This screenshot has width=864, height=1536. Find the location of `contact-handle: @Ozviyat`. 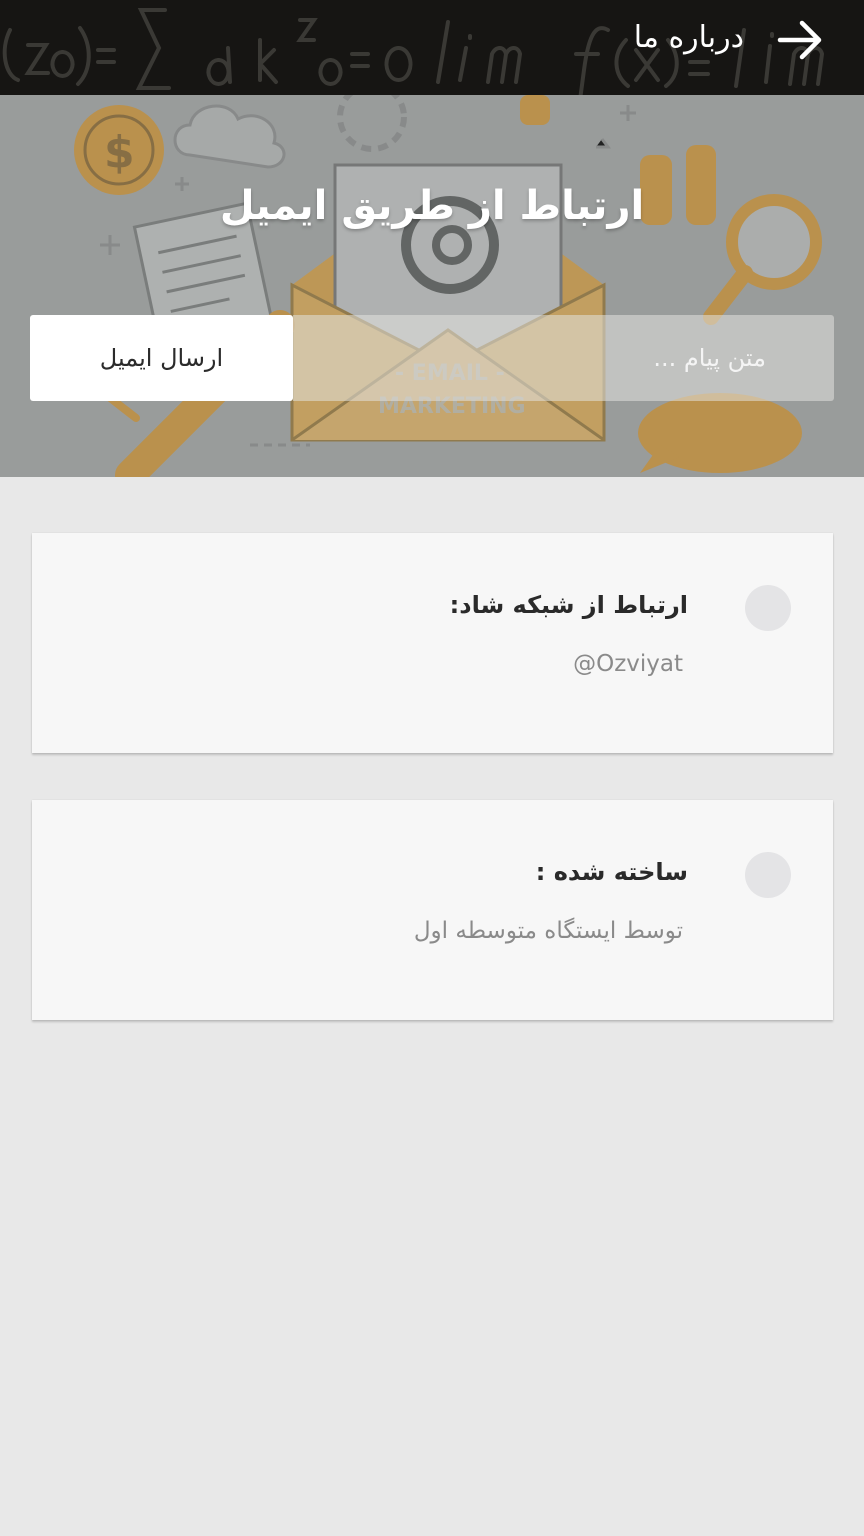

contact-handle: @Ozviyat is located at coordinates (628, 664).